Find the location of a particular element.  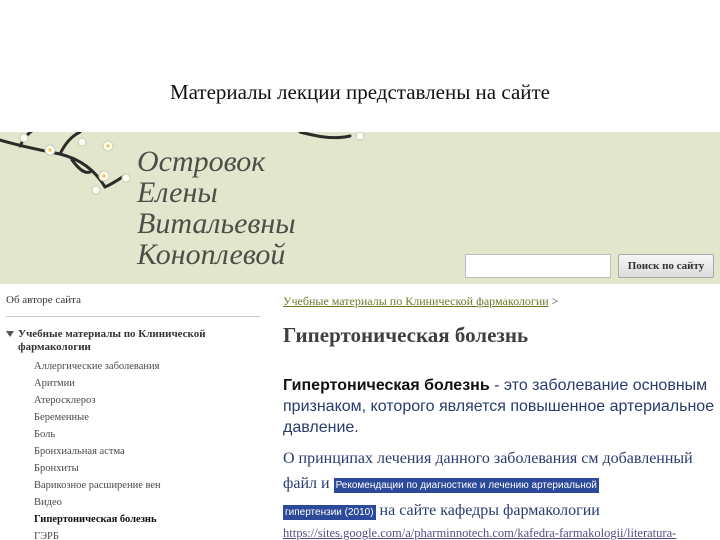

sidebar-divider is located at coordinates (133, 316).